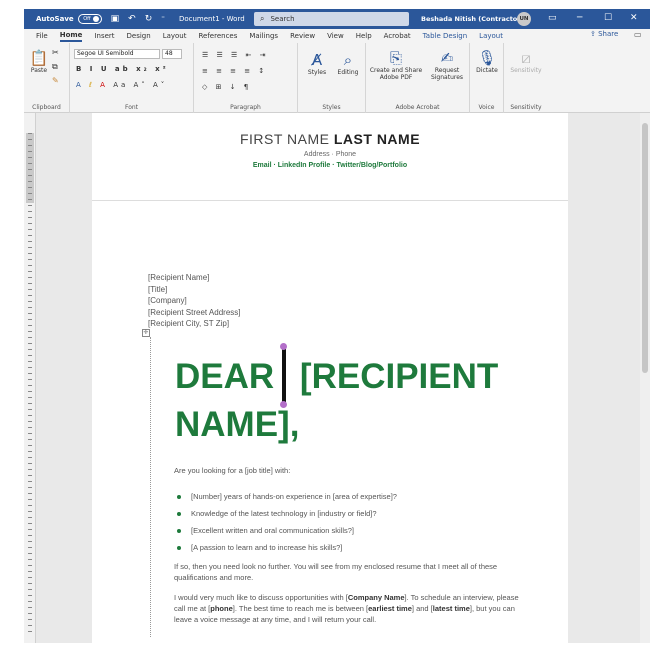 The height and width of the screenshot is (646, 659). Describe the element at coordinates (283, 346) in the screenshot. I see `selection-handle-top` at that location.